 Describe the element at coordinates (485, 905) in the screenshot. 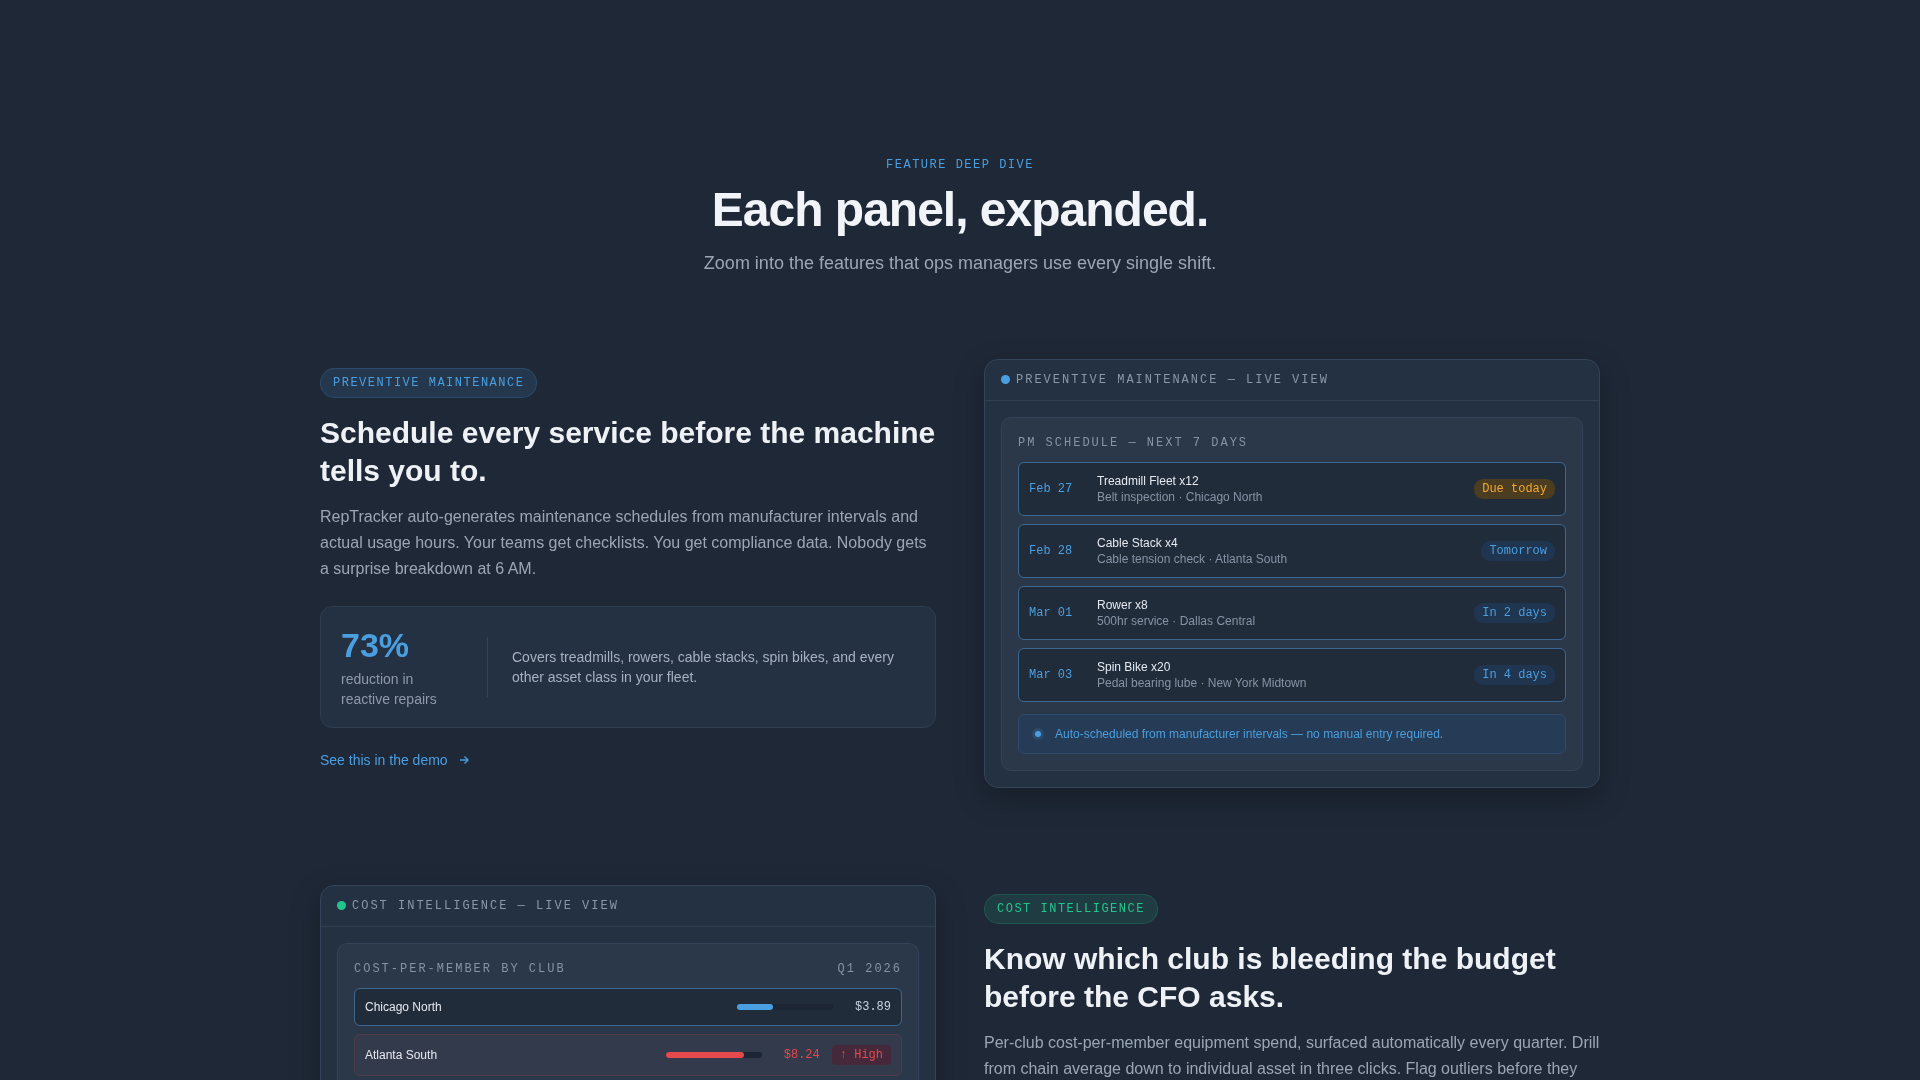

I see `panel-title: COST INTELLIGENCE — LIVE VIEW` at that location.